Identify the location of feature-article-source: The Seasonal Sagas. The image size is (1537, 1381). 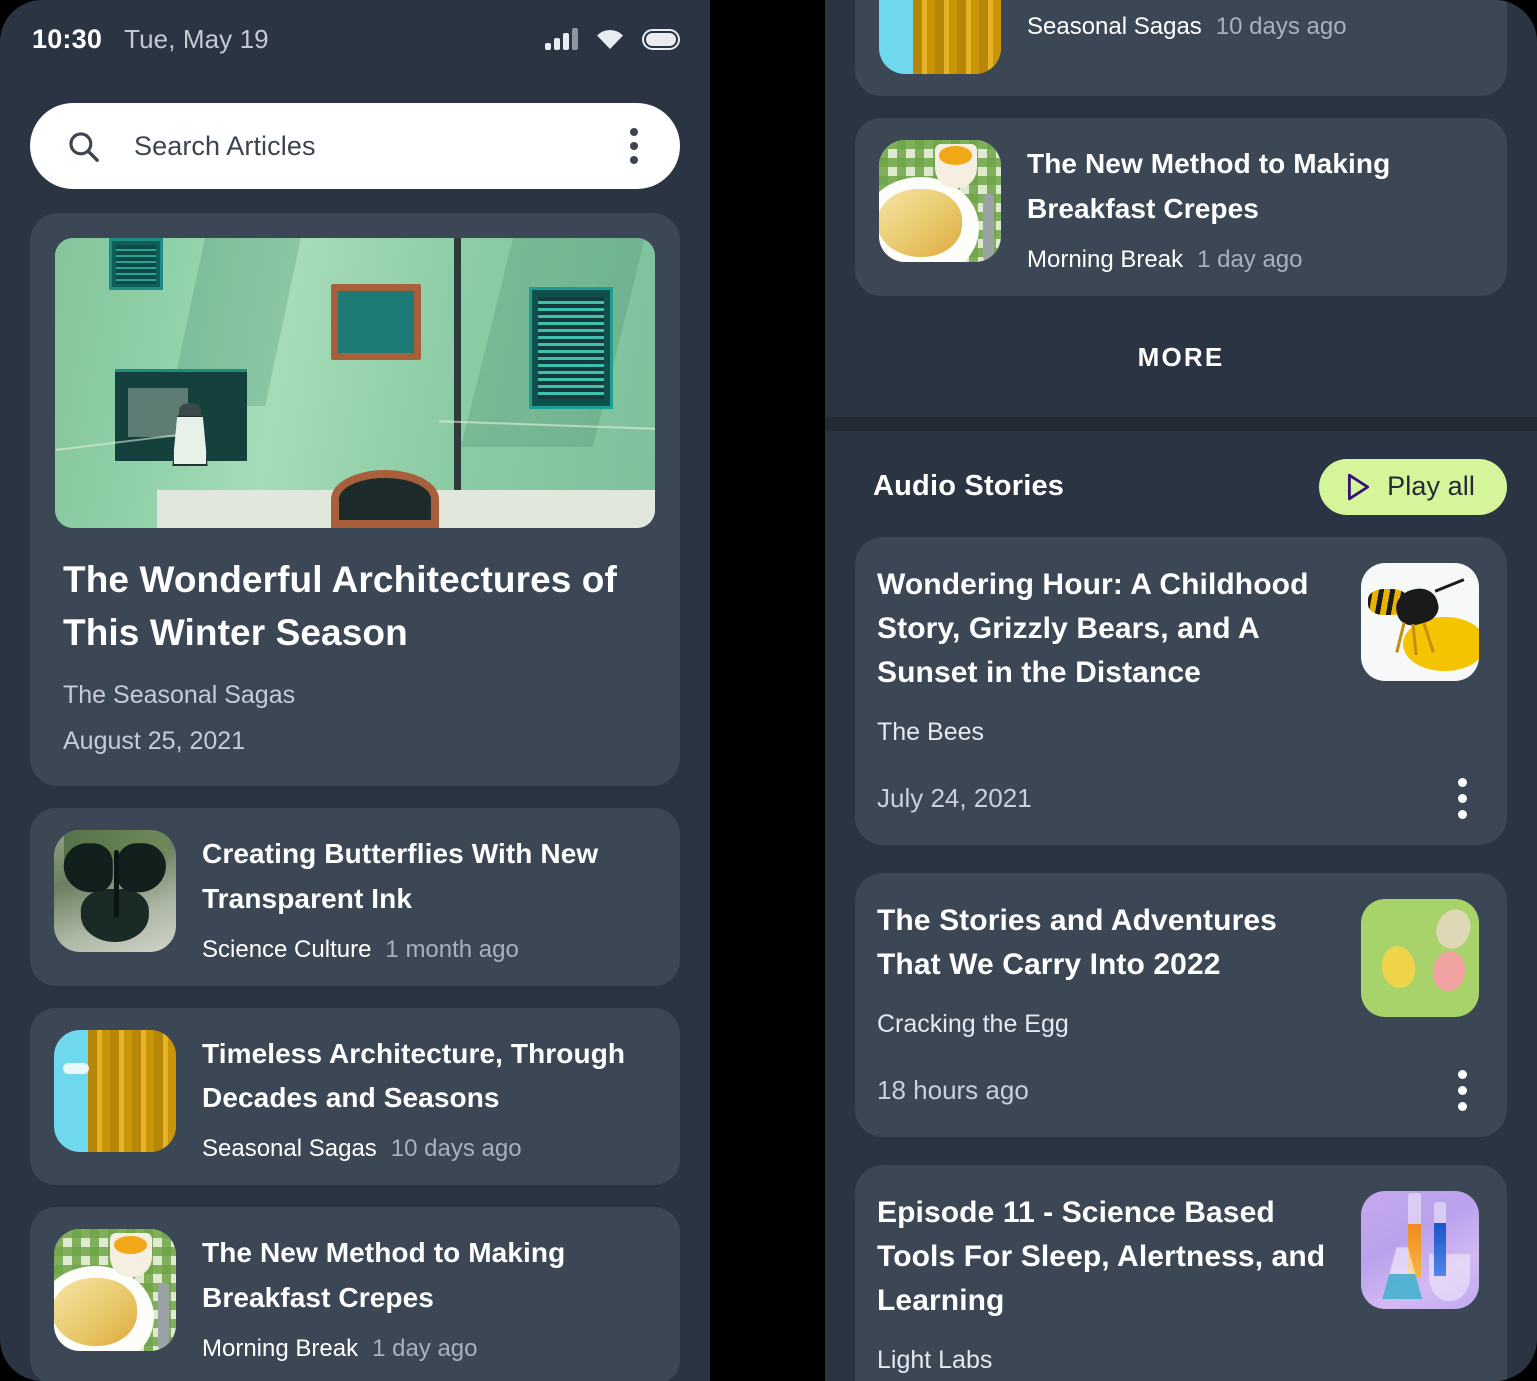
(179, 695).